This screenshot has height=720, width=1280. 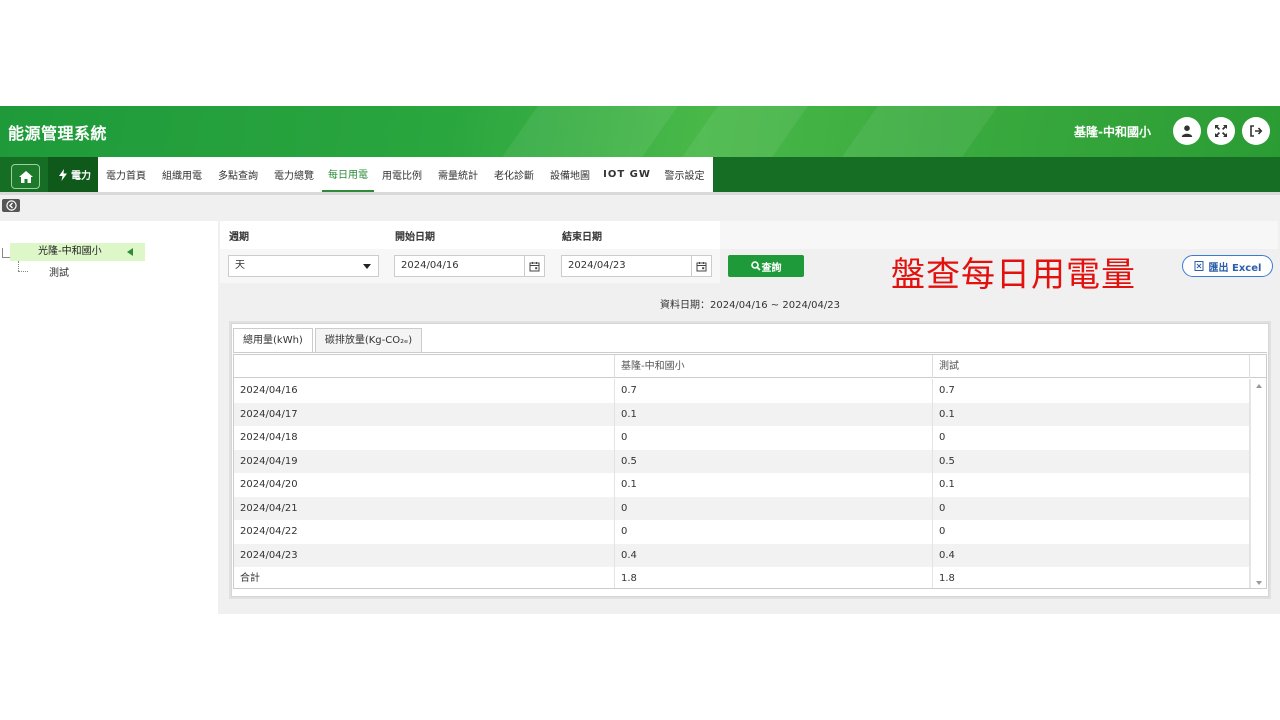 What do you see at coordinates (402, 174) in the screenshot?
I see `nav-tab-5: 用電比例` at bounding box center [402, 174].